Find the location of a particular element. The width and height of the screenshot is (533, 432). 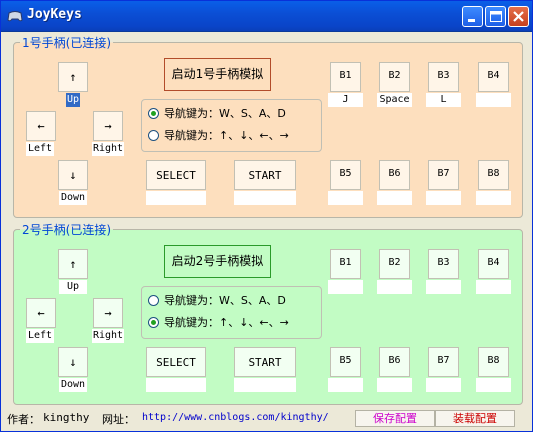

button-label: B4 is located at coordinates (493, 262).